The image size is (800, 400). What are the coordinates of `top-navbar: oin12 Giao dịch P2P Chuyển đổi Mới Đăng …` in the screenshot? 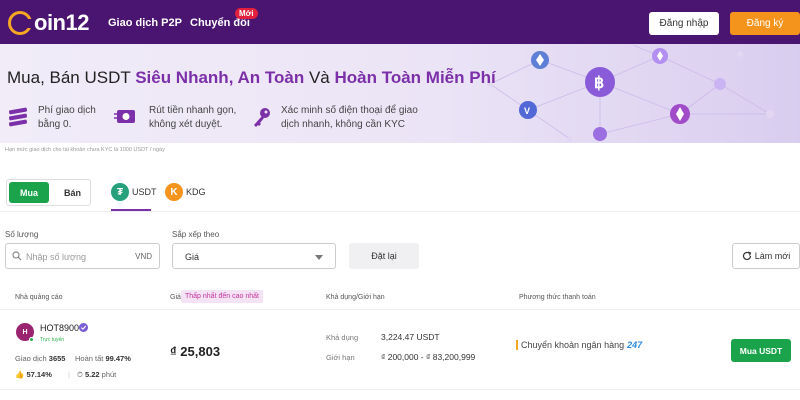 It's located at (400, 22).